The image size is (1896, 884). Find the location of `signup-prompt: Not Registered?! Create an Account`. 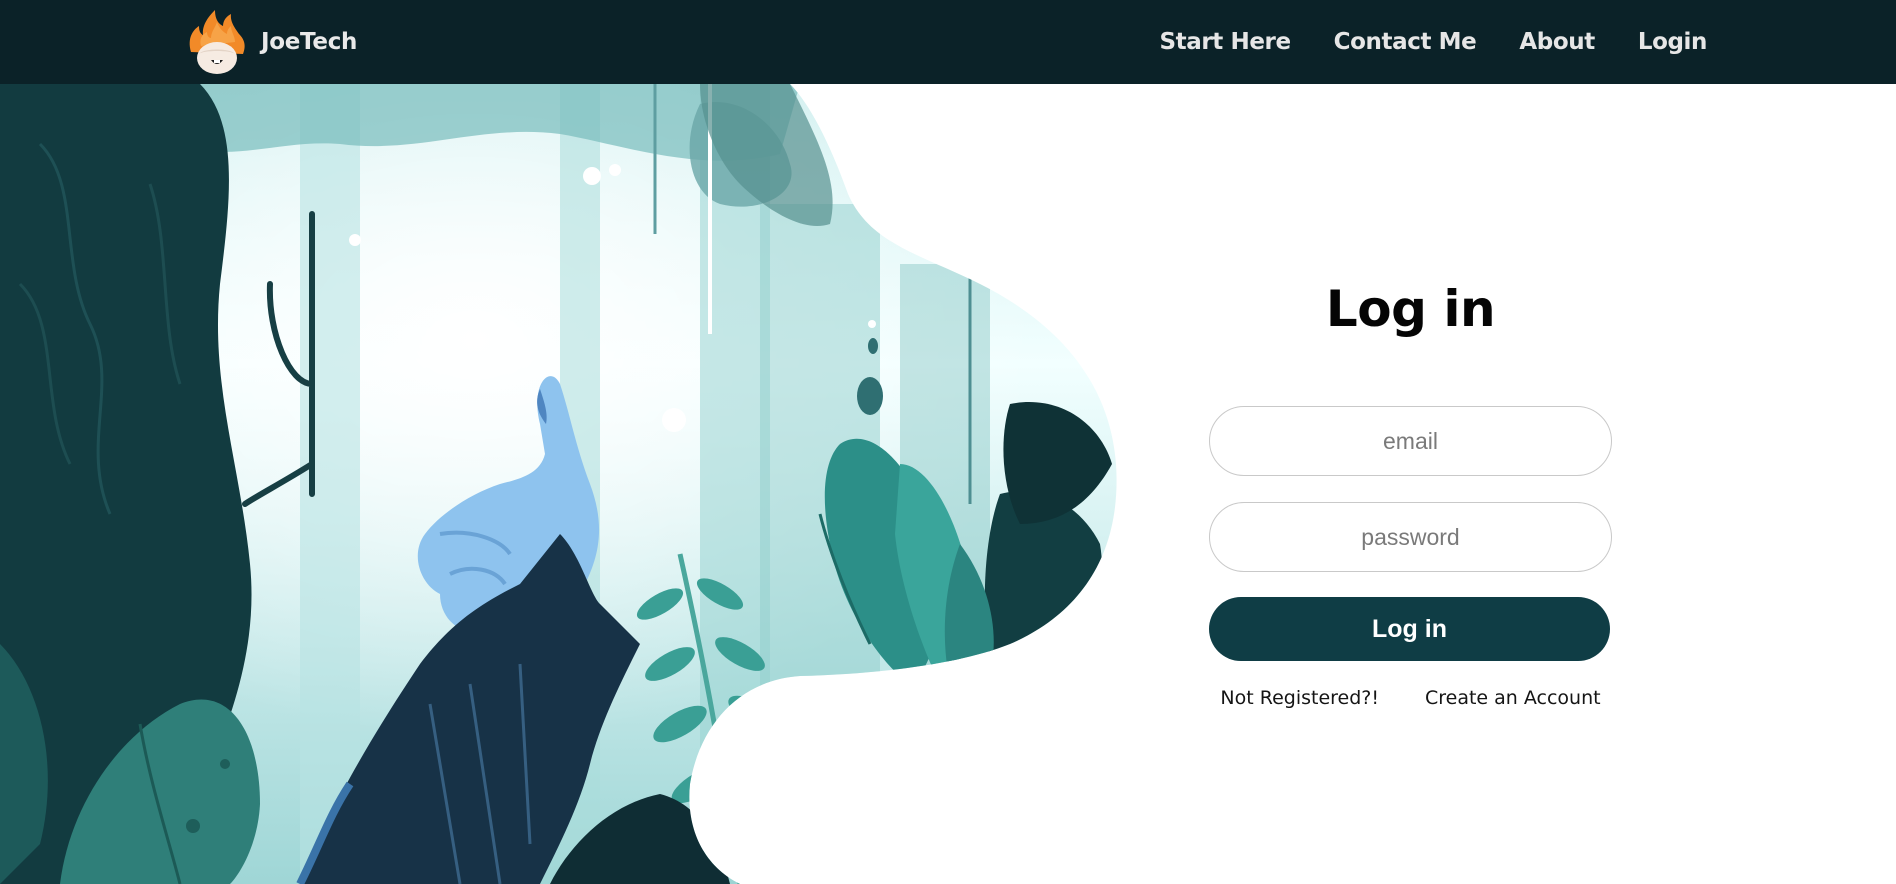

signup-prompt: Not Registered?! Create an Account is located at coordinates (1410, 698).